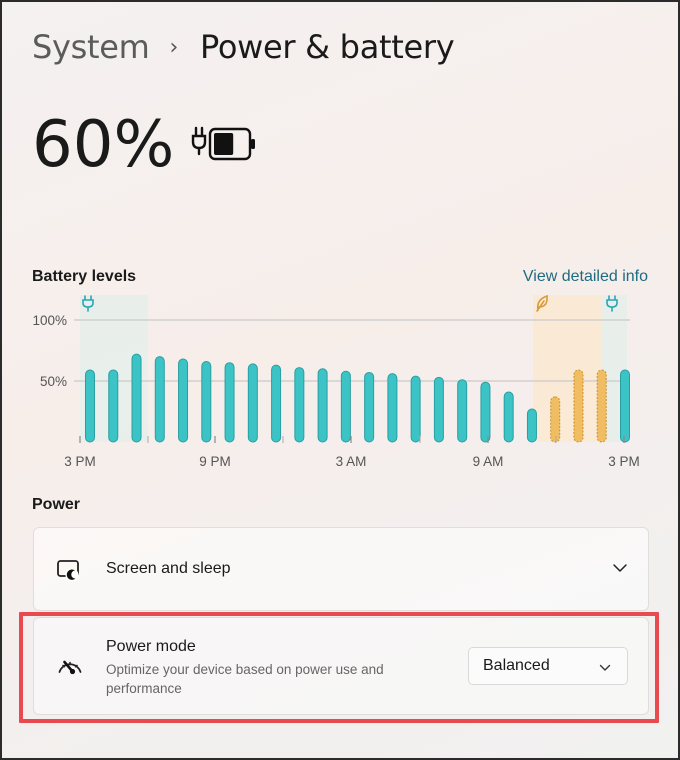 Image resolution: width=680 pixels, height=760 pixels. What do you see at coordinates (68, 571) in the screenshot?
I see `screen-sleep-icon` at bounding box center [68, 571].